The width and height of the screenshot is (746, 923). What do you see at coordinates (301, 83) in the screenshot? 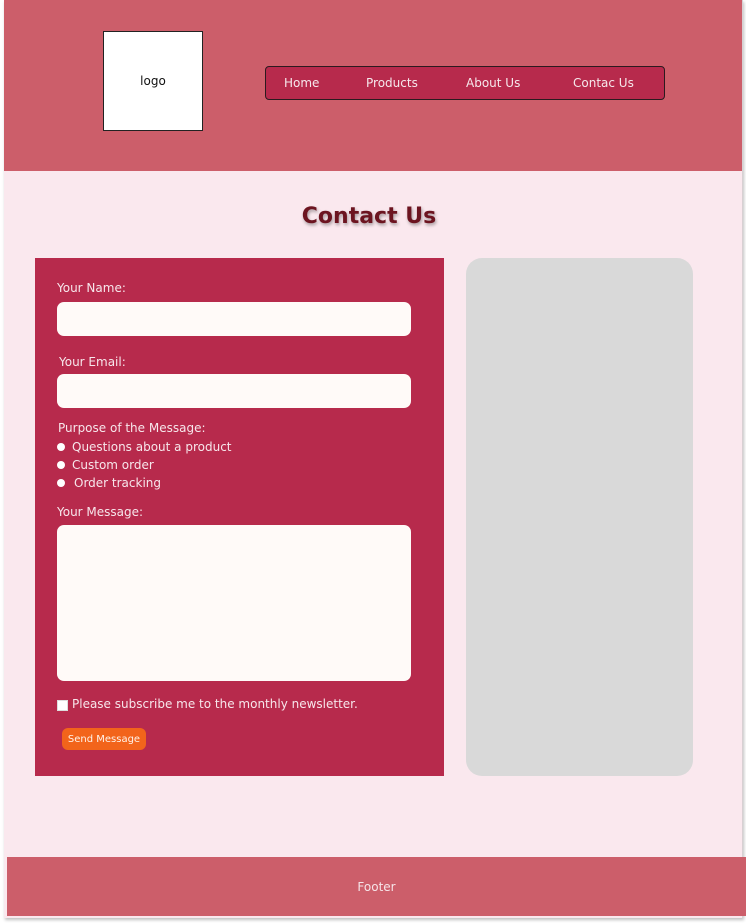
I see `nav-home: Home` at bounding box center [301, 83].